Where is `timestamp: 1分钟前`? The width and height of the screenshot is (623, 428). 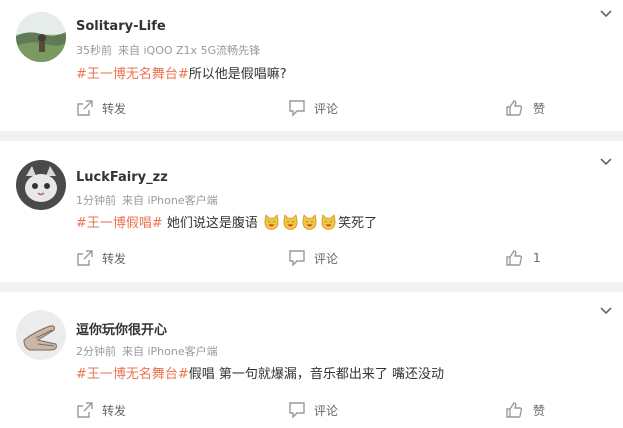
timestamp: 1分钟前 is located at coordinates (96, 200).